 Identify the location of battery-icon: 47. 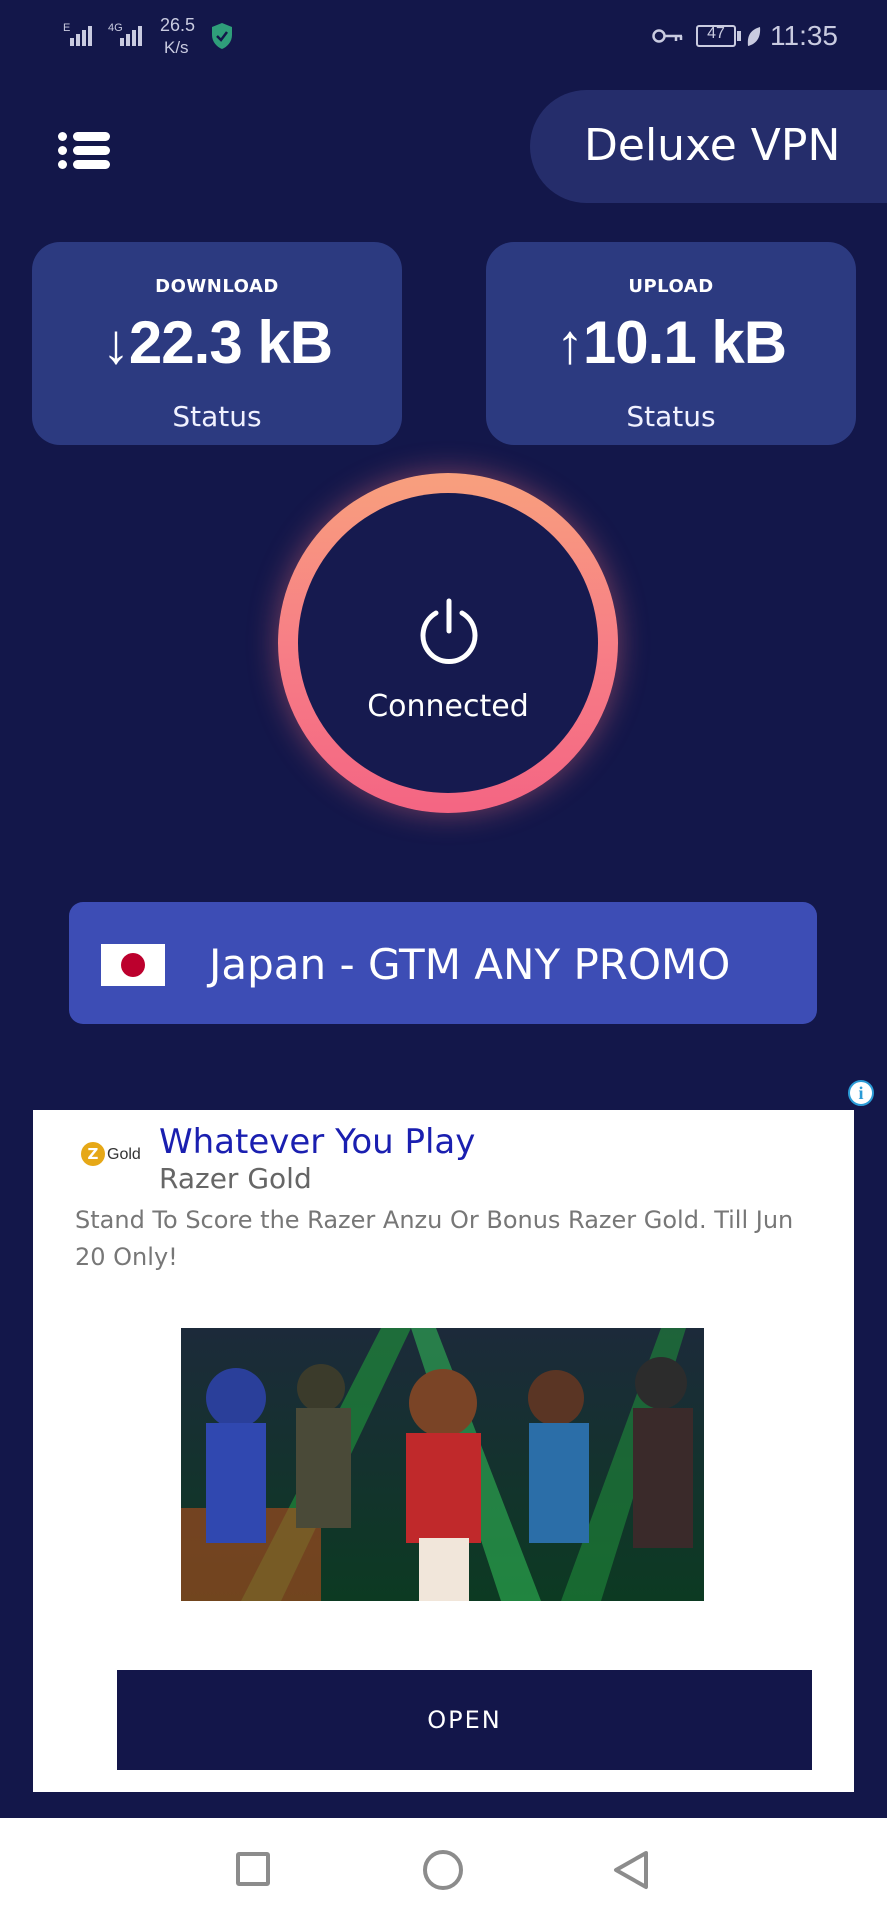
(716, 36).